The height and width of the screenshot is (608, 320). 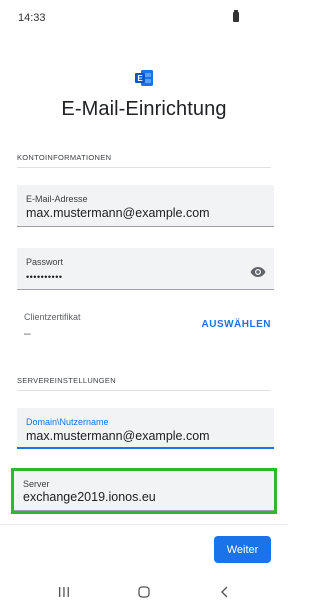 What do you see at coordinates (225, 592) in the screenshot?
I see `back-icon` at bounding box center [225, 592].